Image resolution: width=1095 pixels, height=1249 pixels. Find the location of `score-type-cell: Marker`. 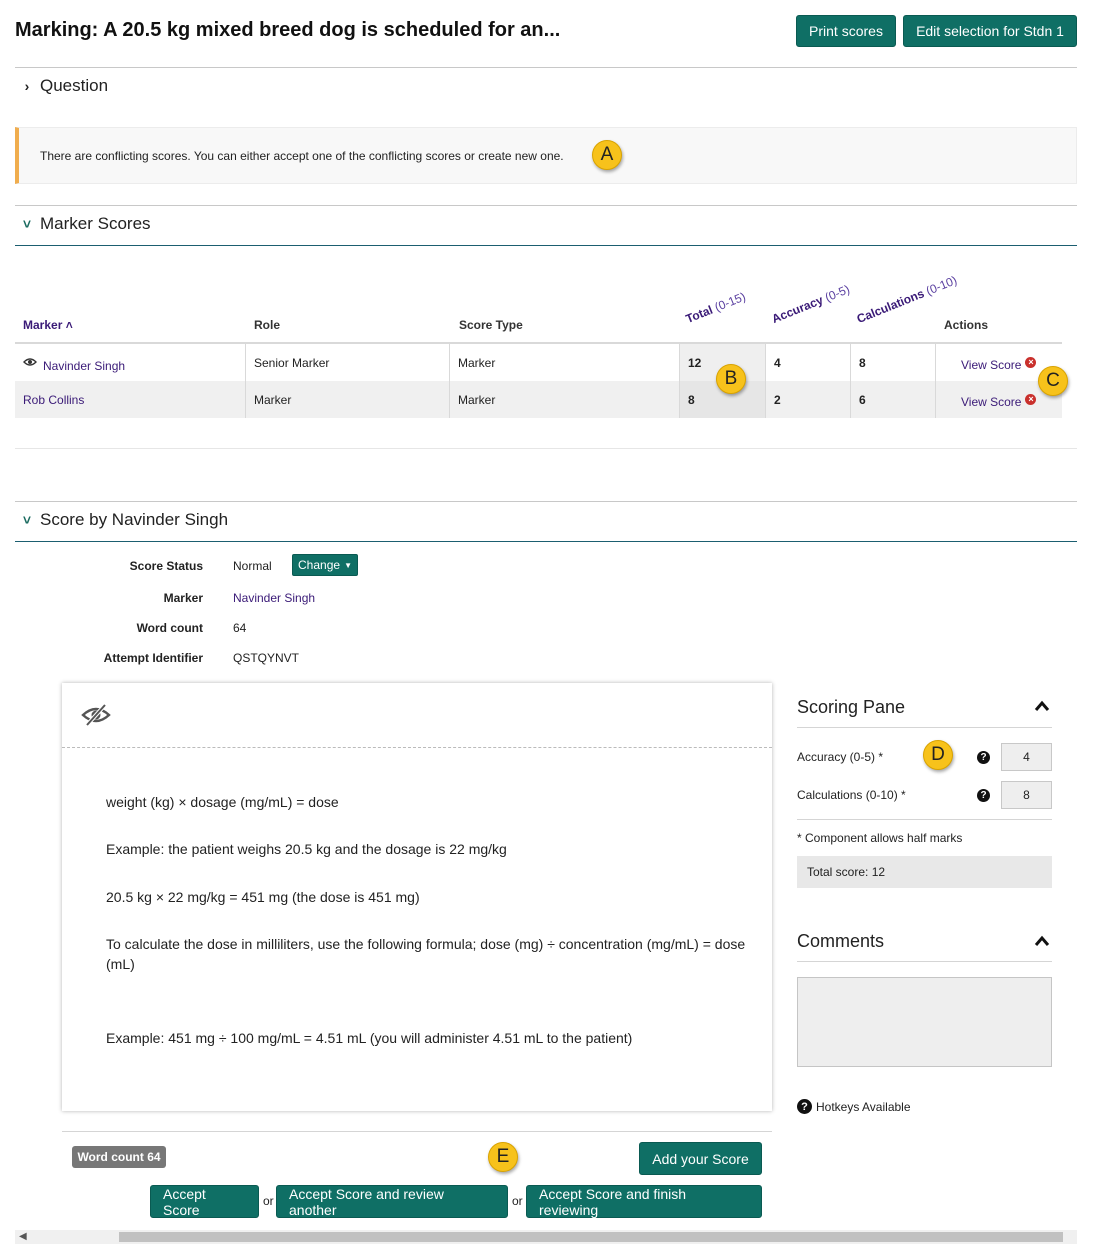

score-type-cell: Marker is located at coordinates (477, 399).